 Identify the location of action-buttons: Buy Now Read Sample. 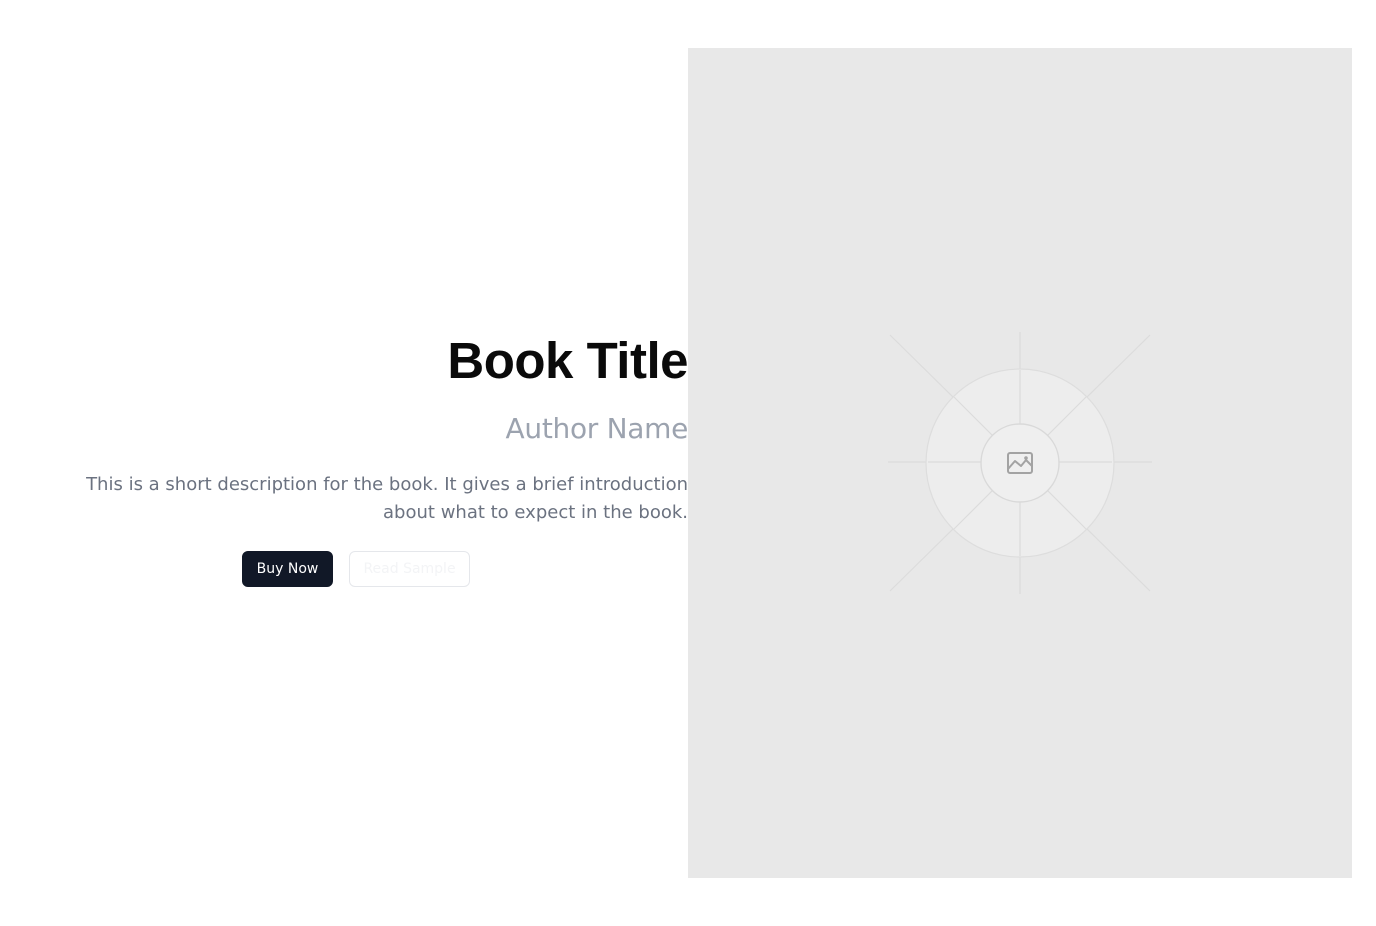
(356, 569).